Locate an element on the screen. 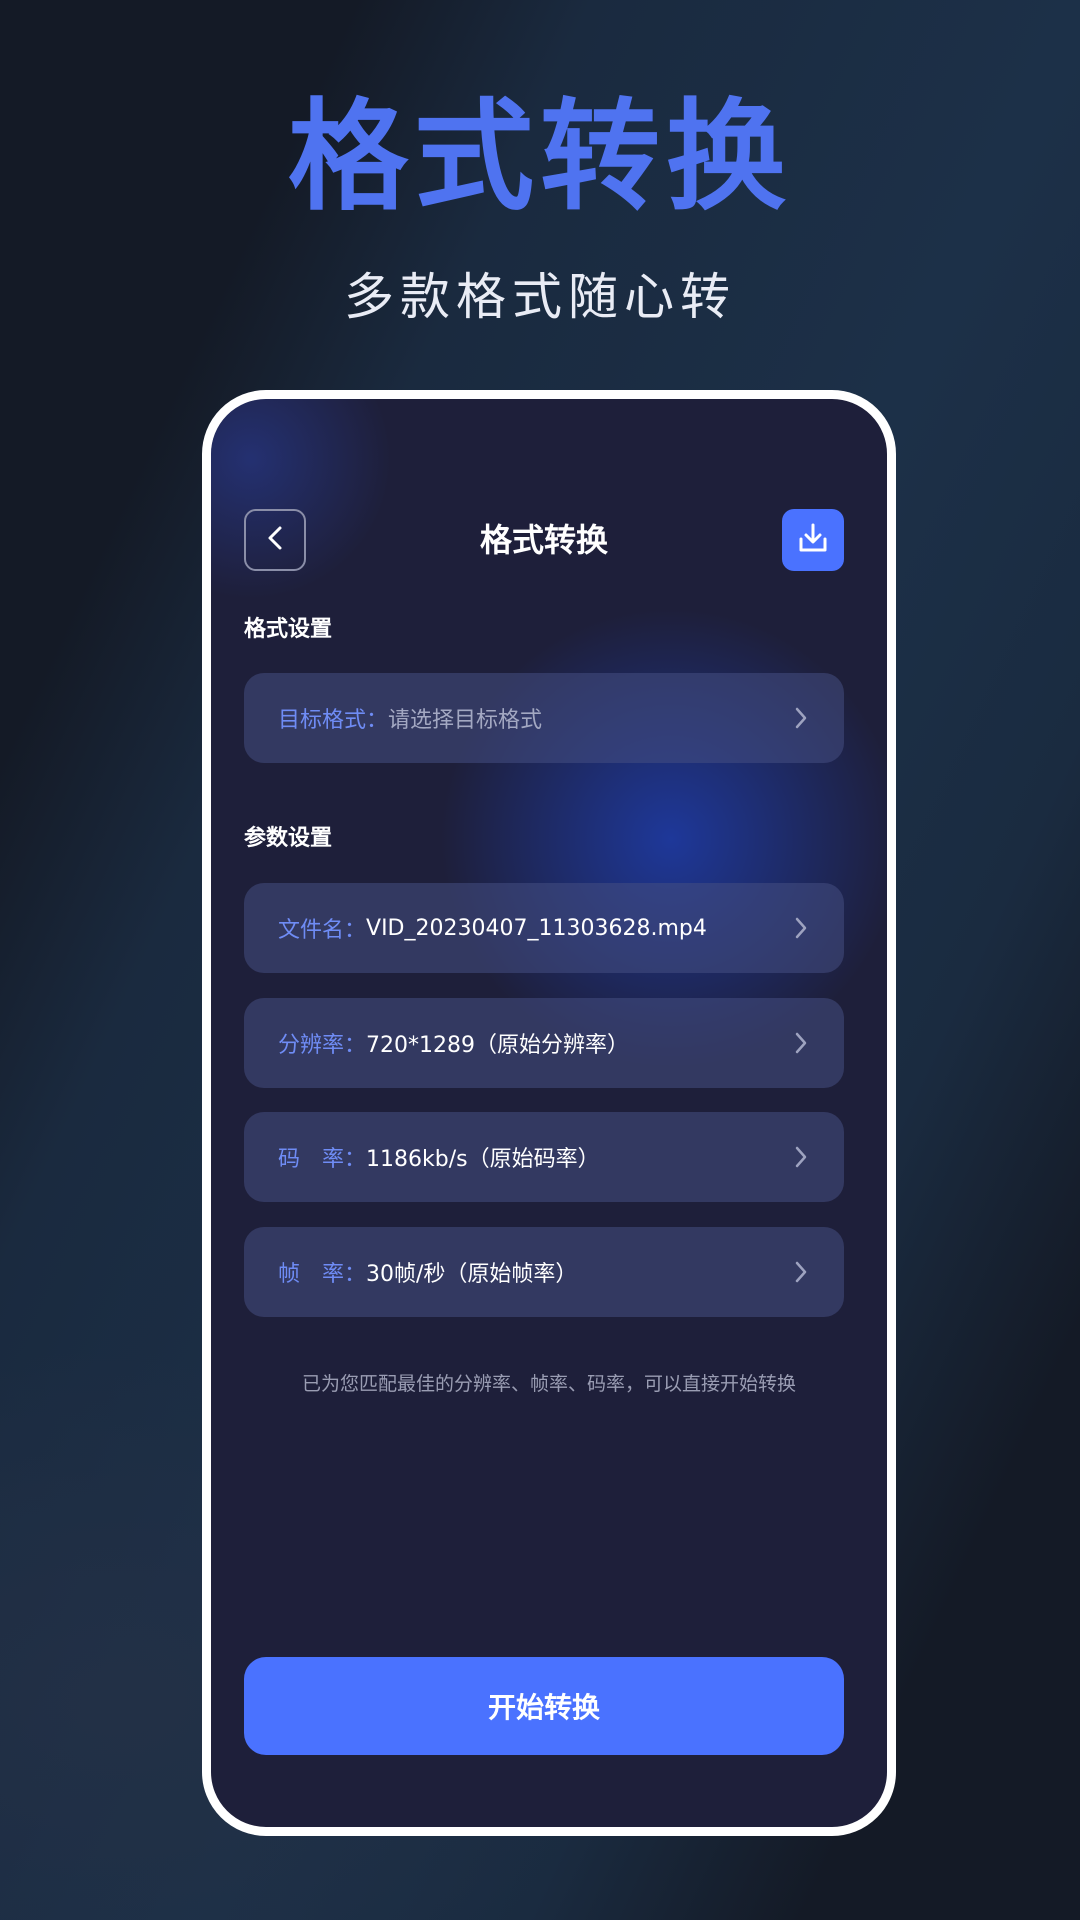 Image resolution: width=1080 pixels, height=1920 pixels. page-title: 格式转换 is located at coordinates (543, 540).